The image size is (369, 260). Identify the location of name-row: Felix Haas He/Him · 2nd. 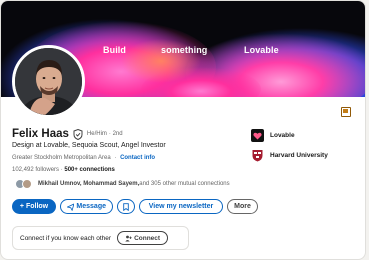
(67, 134).